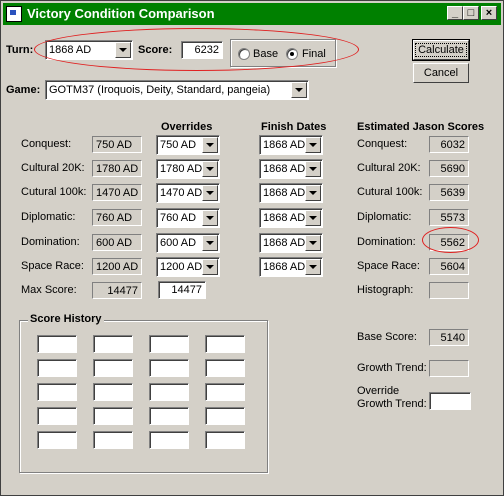  What do you see at coordinates (449, 242) in the screenshot?
I see `estimated-score: 5562` at bounding box center [449, 242].